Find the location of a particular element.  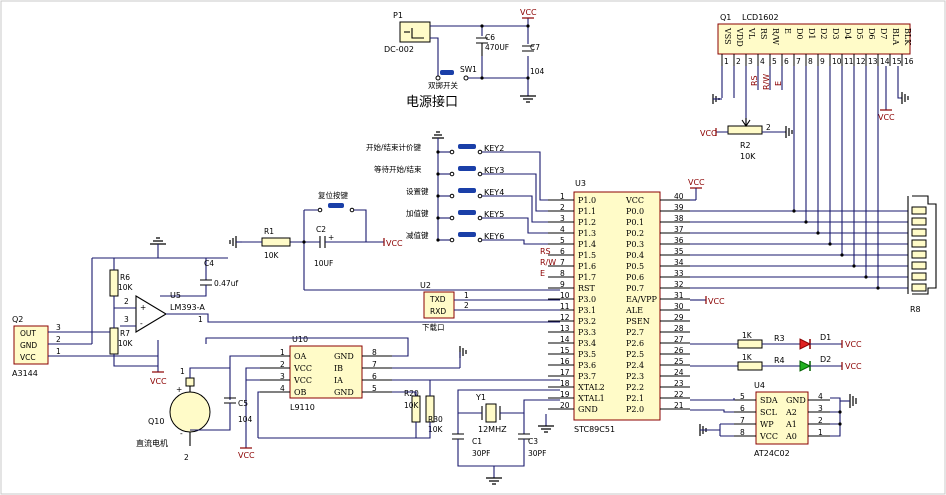

u3-pin-label: P2.3 is located at coordinates (635, 376).